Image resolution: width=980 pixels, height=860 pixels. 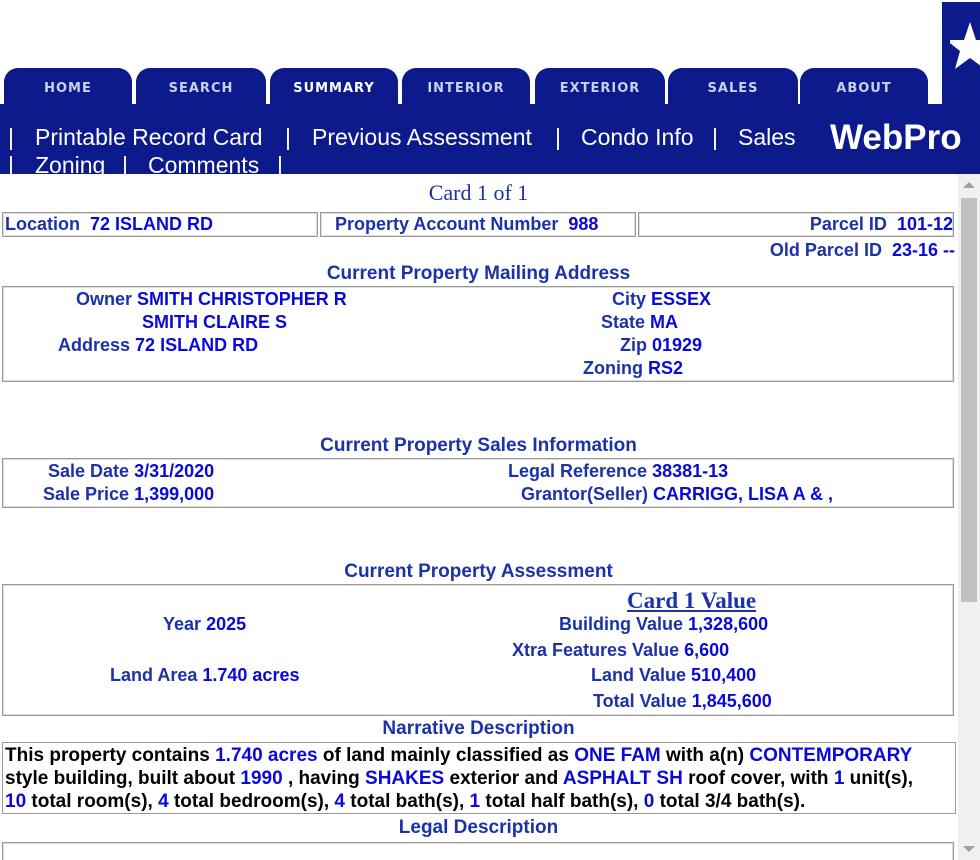 I want to click on condo-info-link: Condo Info, so click(x=637, y=137).